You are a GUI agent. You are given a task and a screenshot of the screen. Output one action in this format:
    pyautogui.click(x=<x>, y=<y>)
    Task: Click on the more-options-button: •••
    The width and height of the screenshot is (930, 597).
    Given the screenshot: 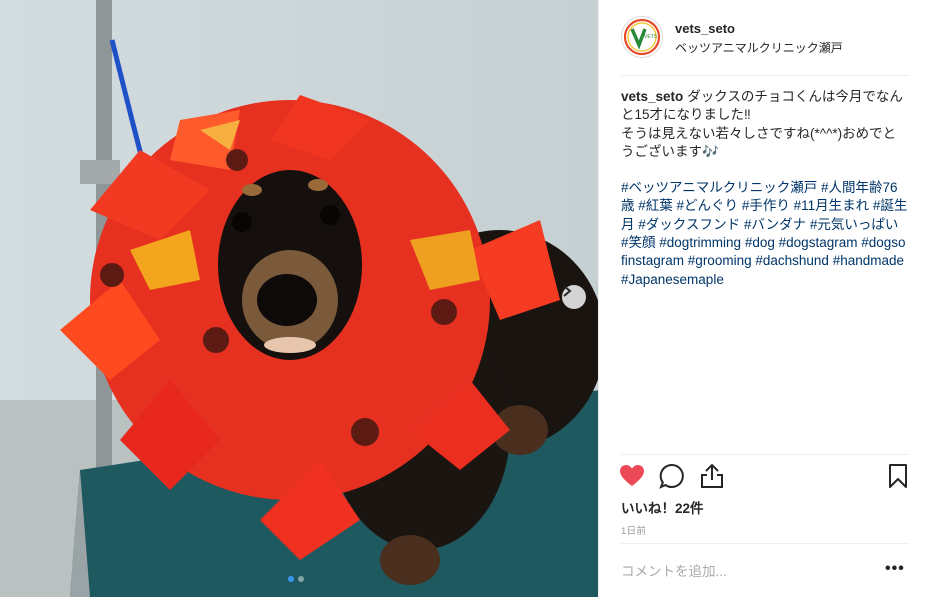 What is the action you would take?
    pyautogui.click(x=895, y=569)
    